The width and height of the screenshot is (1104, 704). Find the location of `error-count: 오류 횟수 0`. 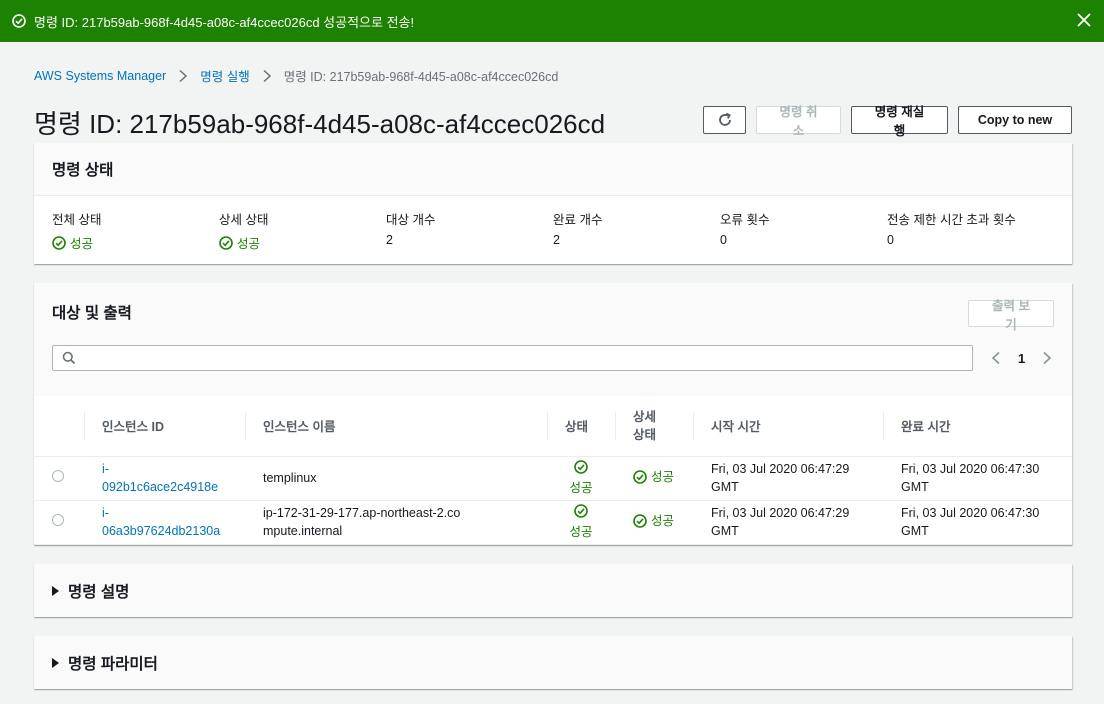

error-count: 오류 횟수 0 is located at coordinates (803, 230).